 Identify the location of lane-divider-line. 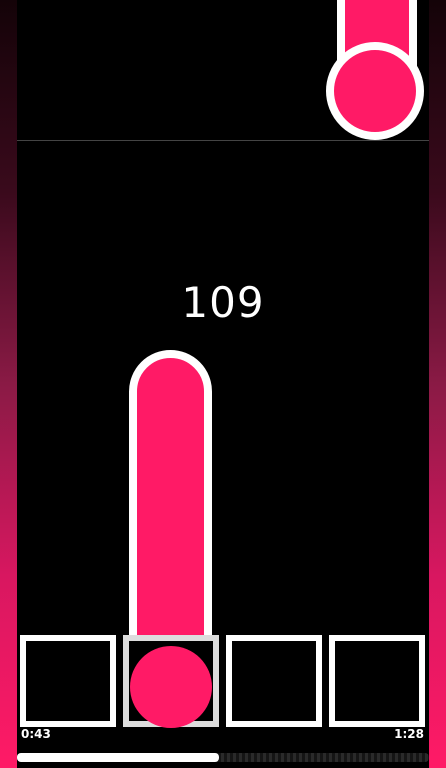
(223, 140).